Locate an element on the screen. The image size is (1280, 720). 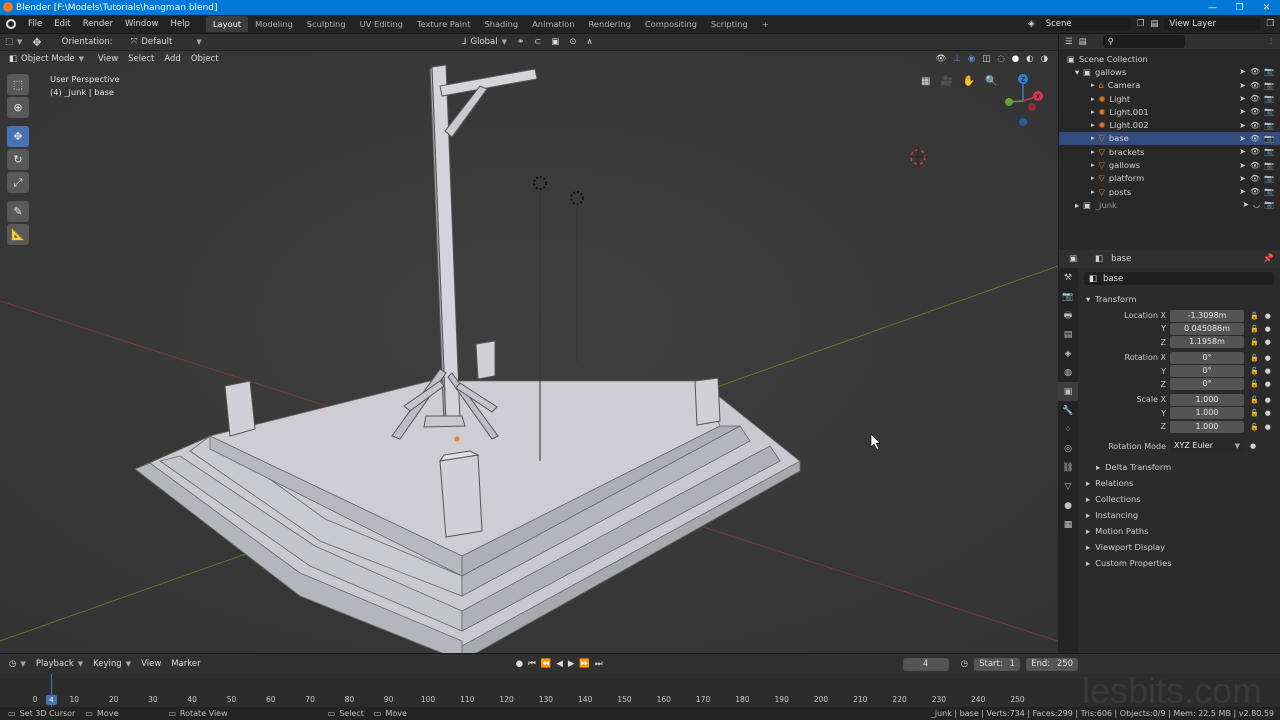
location-value-field: -1.3098m is located at coordinates (1207, 315).